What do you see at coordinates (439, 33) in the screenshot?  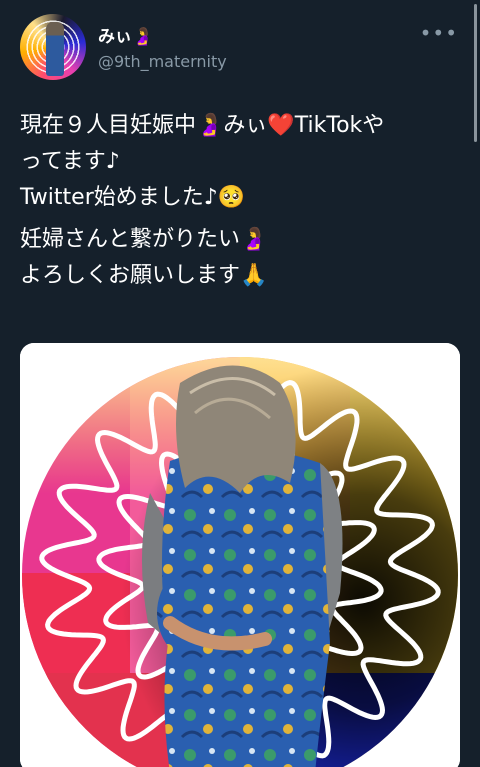 I see `more-icon: •••` at bounding box center [439, 33].